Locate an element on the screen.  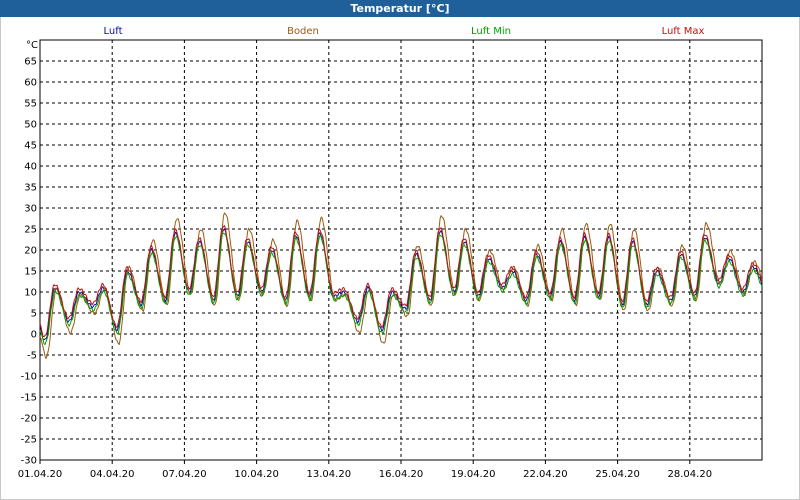
legend-item-luftmax: Luft Max is located at coordinates (683, 31).